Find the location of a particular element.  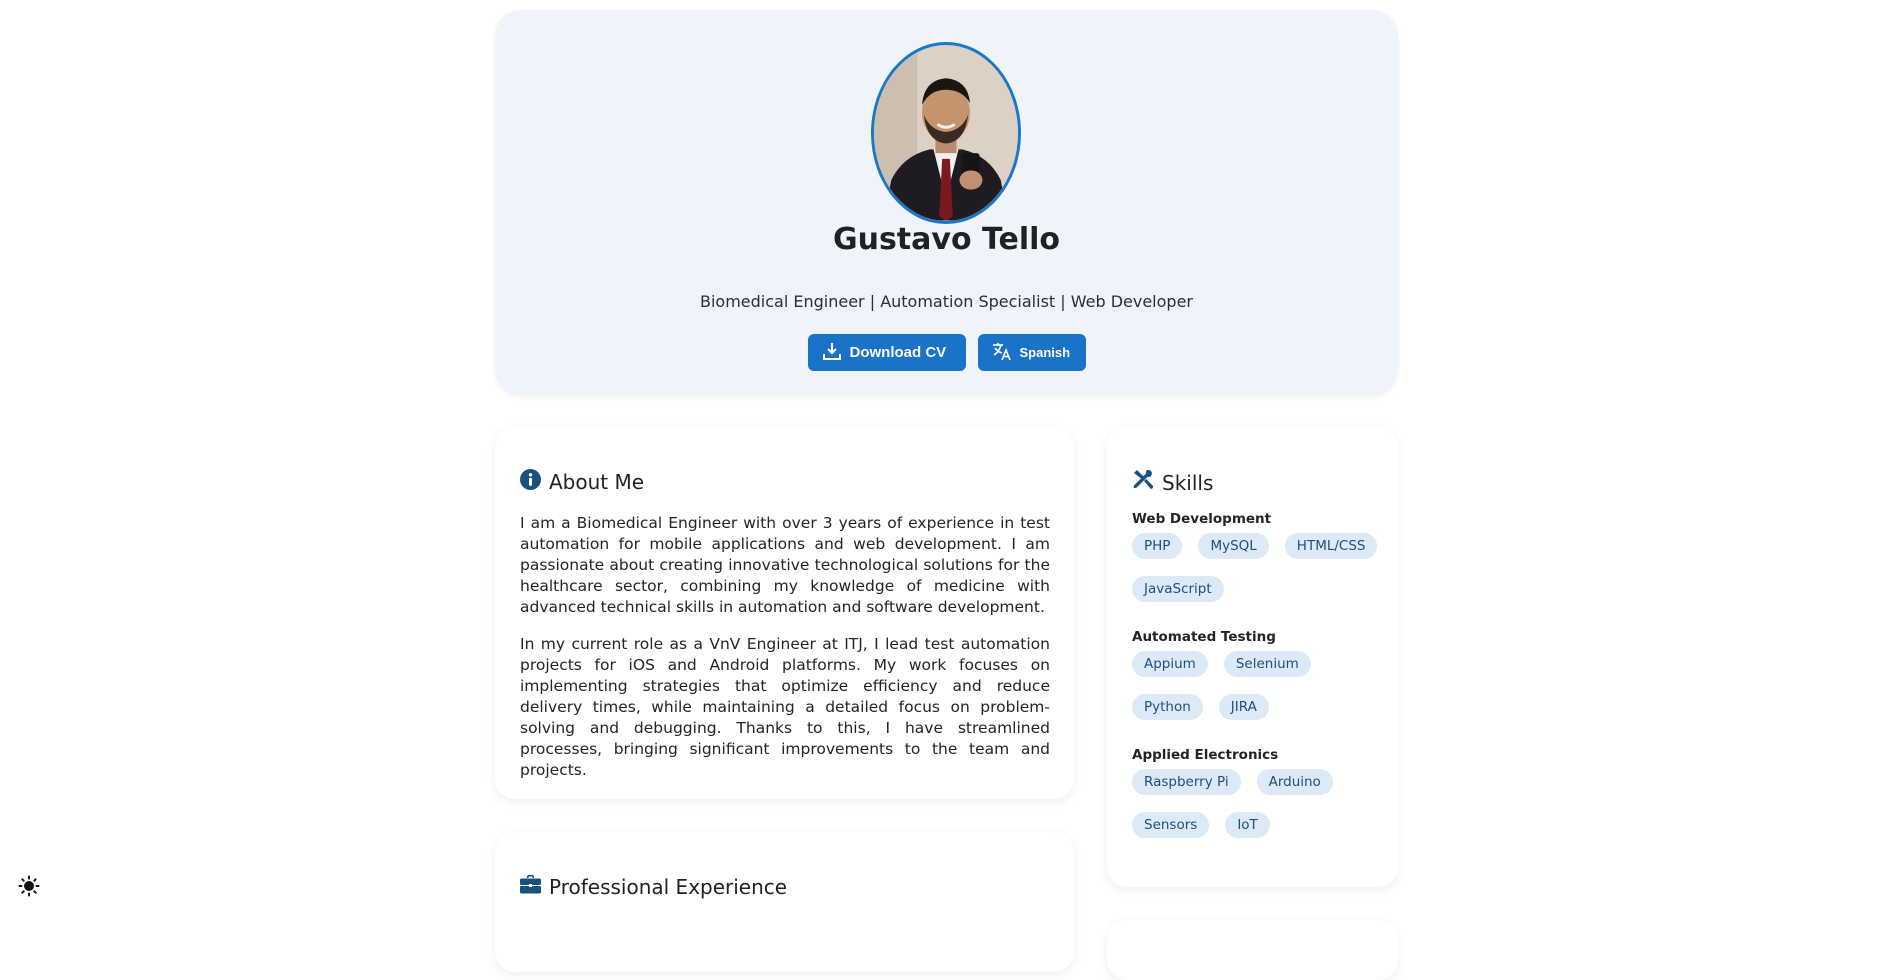

next-card is located at coordinates (1252, 950).